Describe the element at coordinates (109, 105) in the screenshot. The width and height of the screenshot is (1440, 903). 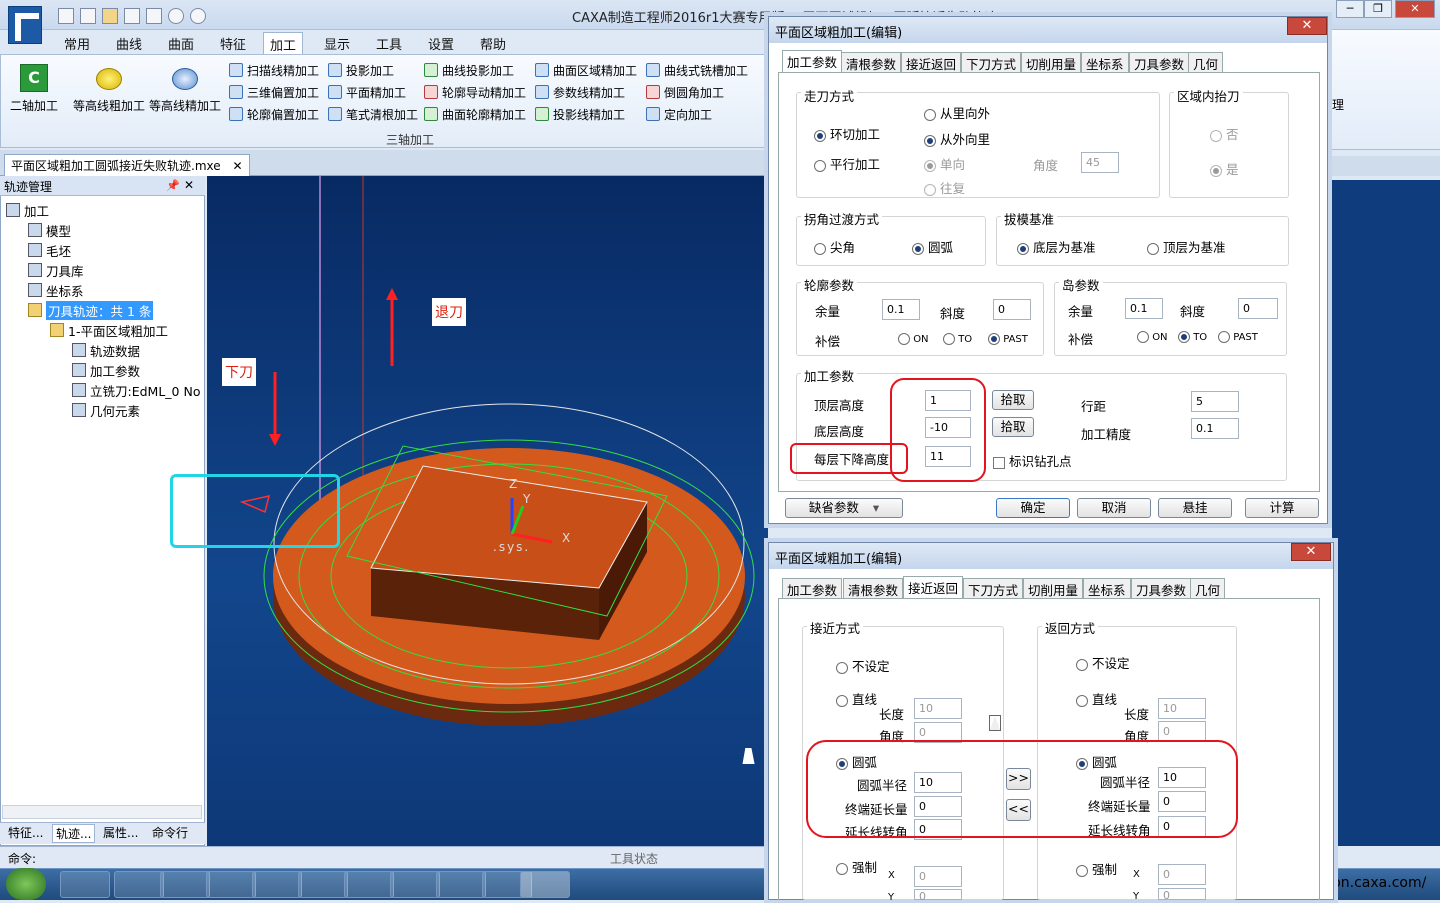
I see `contour-rough-button: 等高线粗加工` at that location.